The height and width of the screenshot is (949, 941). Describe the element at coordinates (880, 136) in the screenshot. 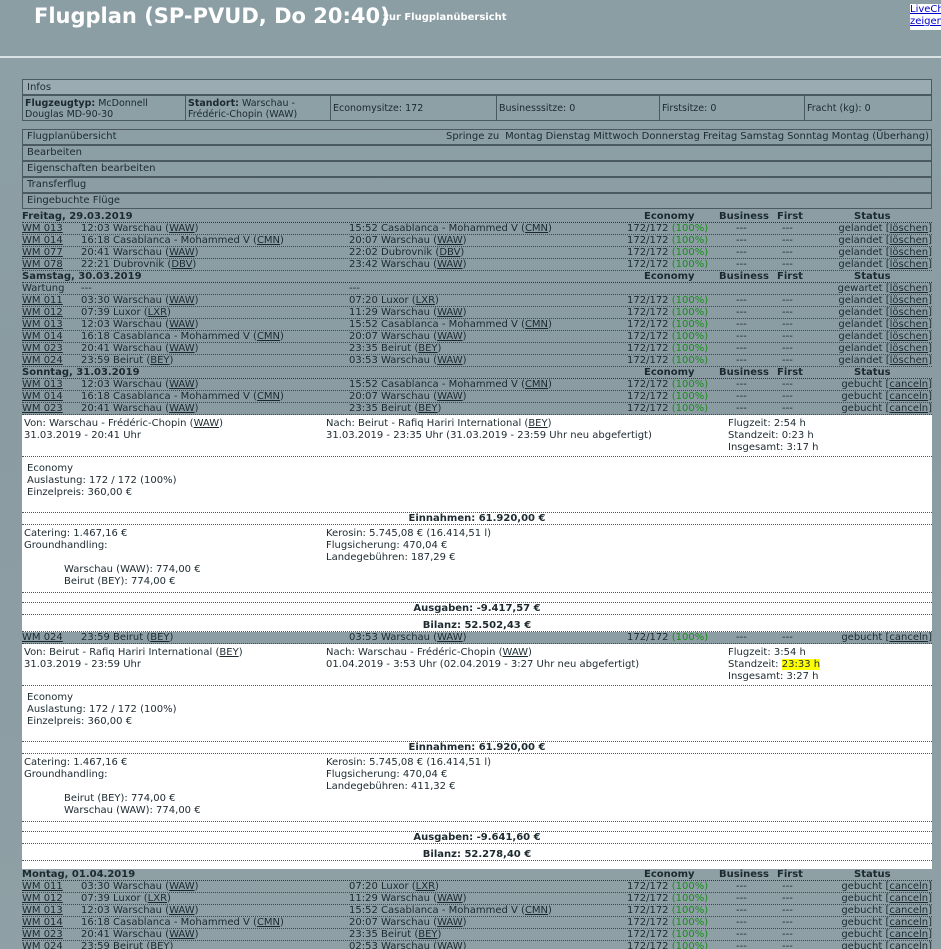

I see `day-link: Montag (Überhang)` at that location.